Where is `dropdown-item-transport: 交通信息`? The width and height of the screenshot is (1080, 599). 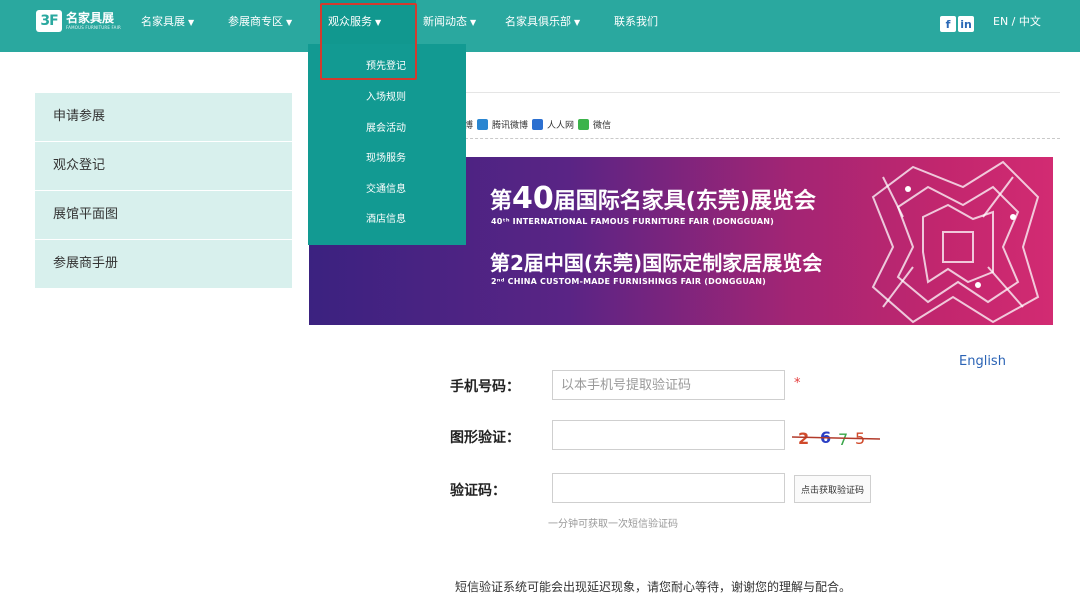 dropdown-item-transport: 交通信息 is located at coordinates (387, 190).